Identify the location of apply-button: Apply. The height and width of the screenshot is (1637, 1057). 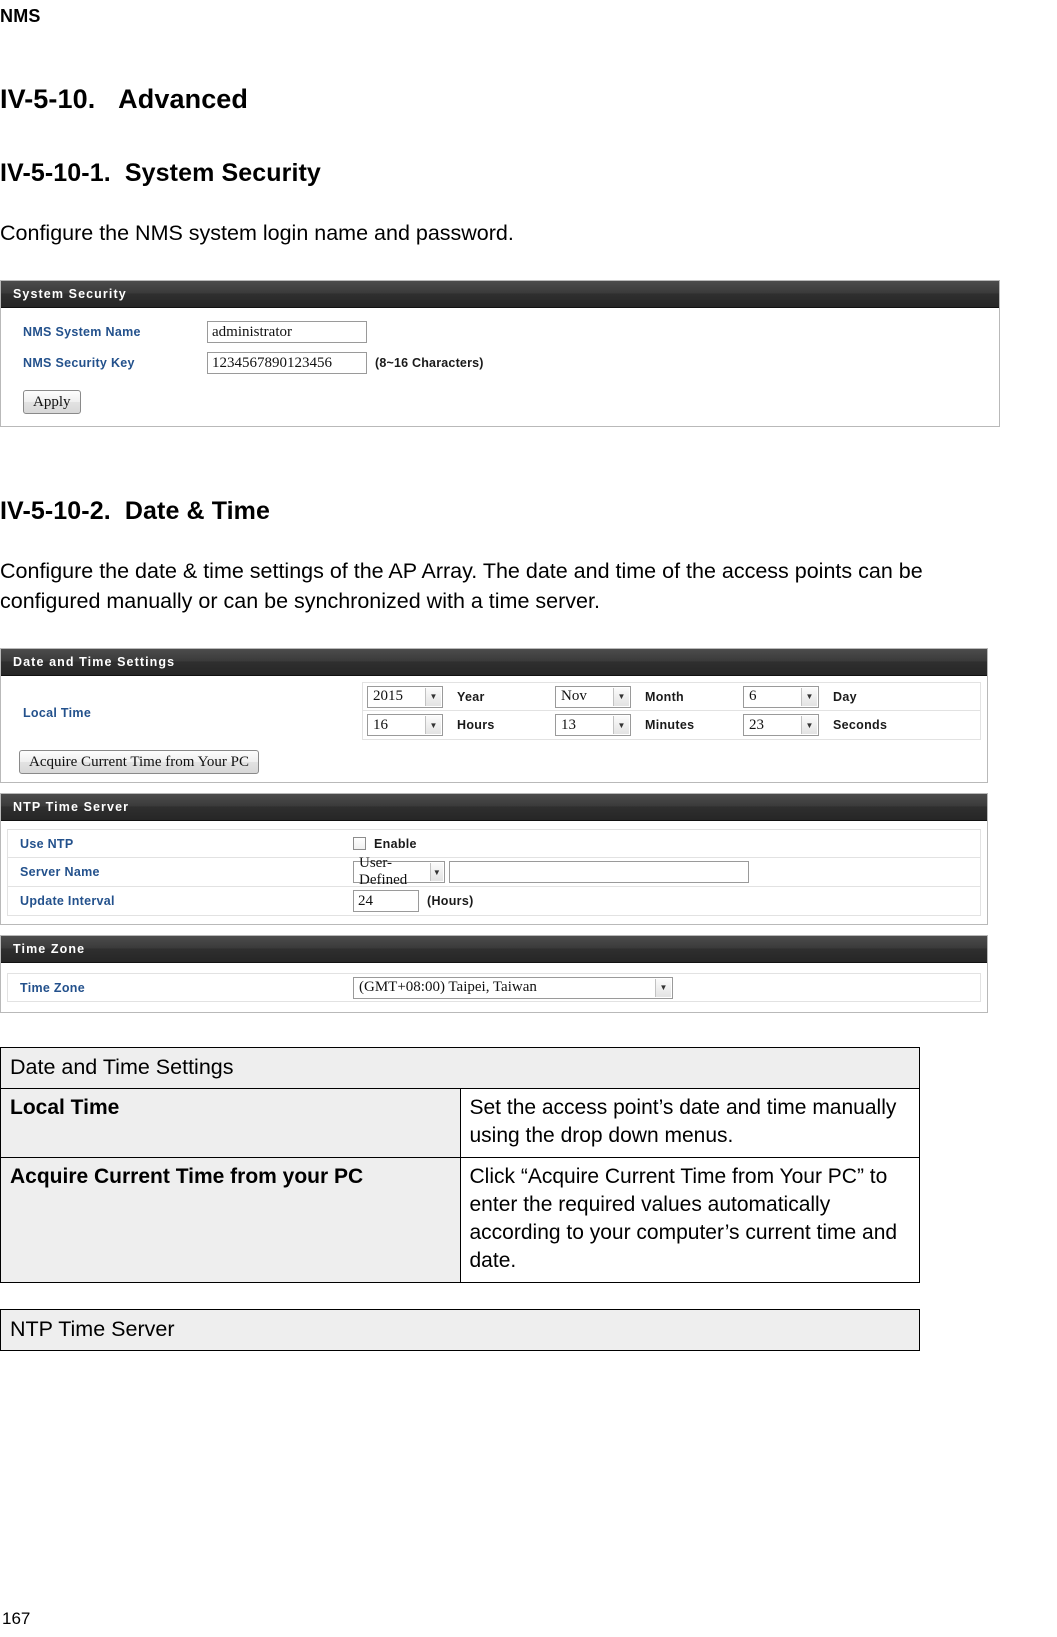
(52, 402).